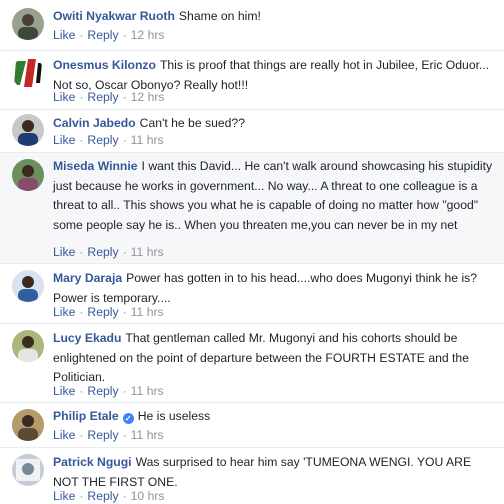 This screenshot has height=504, width=504. What do you see at coordinates (95, 166) in the screenshot?
I see `commenter-name: Miseda Winnie` at bounding box center [95, 166].